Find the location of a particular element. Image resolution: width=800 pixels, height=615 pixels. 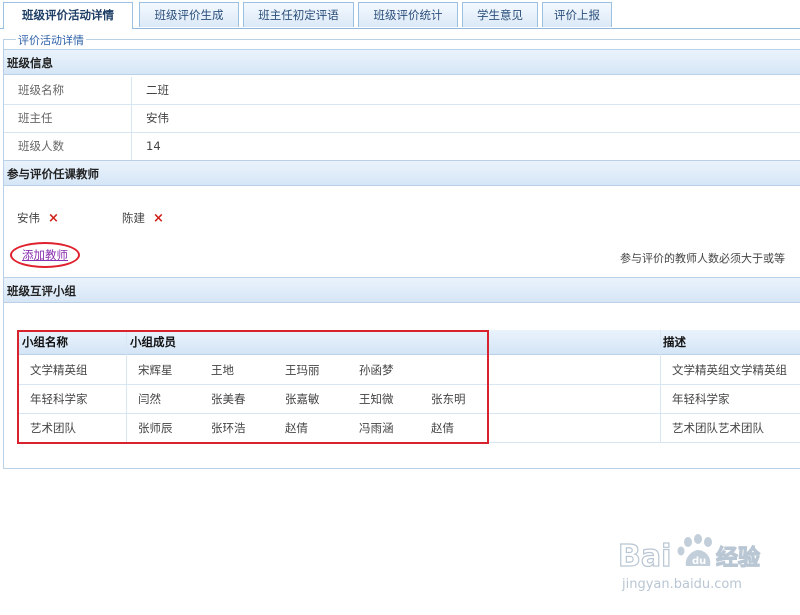

teacher-item: 安伟 × is located at coordinates (38, 218).